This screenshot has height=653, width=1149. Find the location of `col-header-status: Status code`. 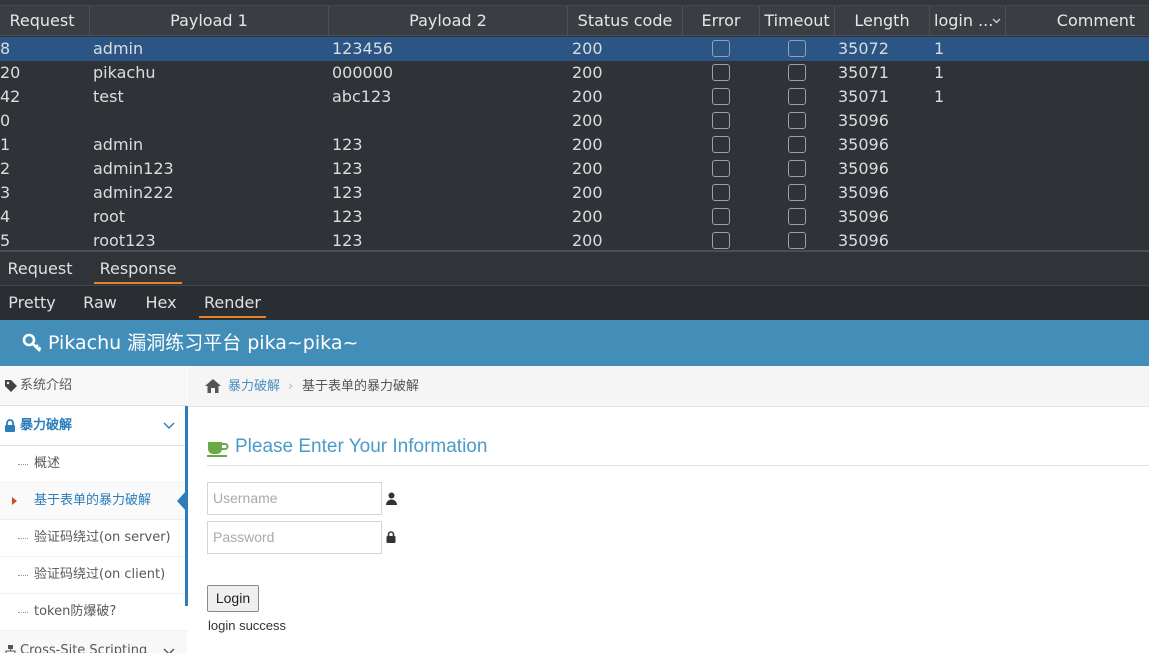

col-header-status: Status code is located at coordinates (625, 21).